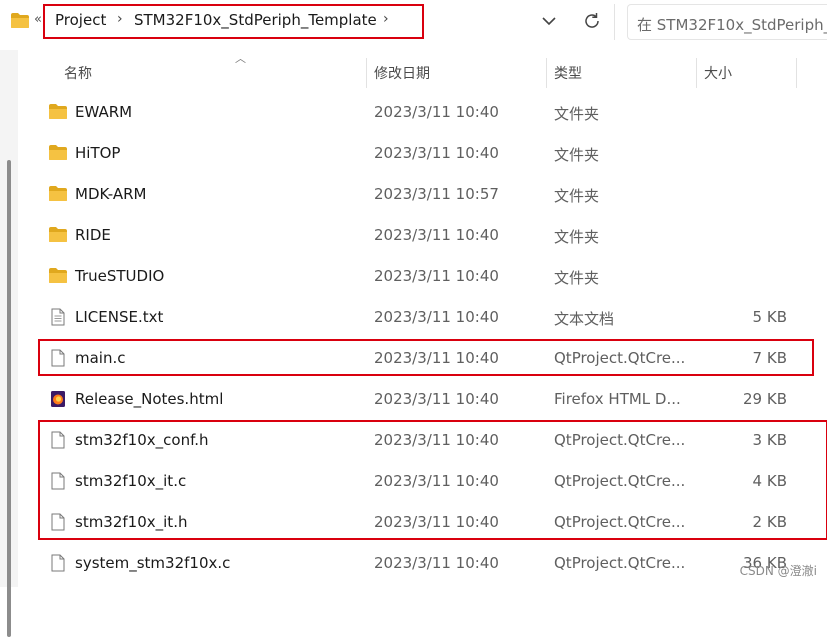 This screenshot has height=637, width=827. What do you see at coordinates (769, 440) in the screenshot?
I see `file-size: 3 KB` at bounding box center [769, 440].